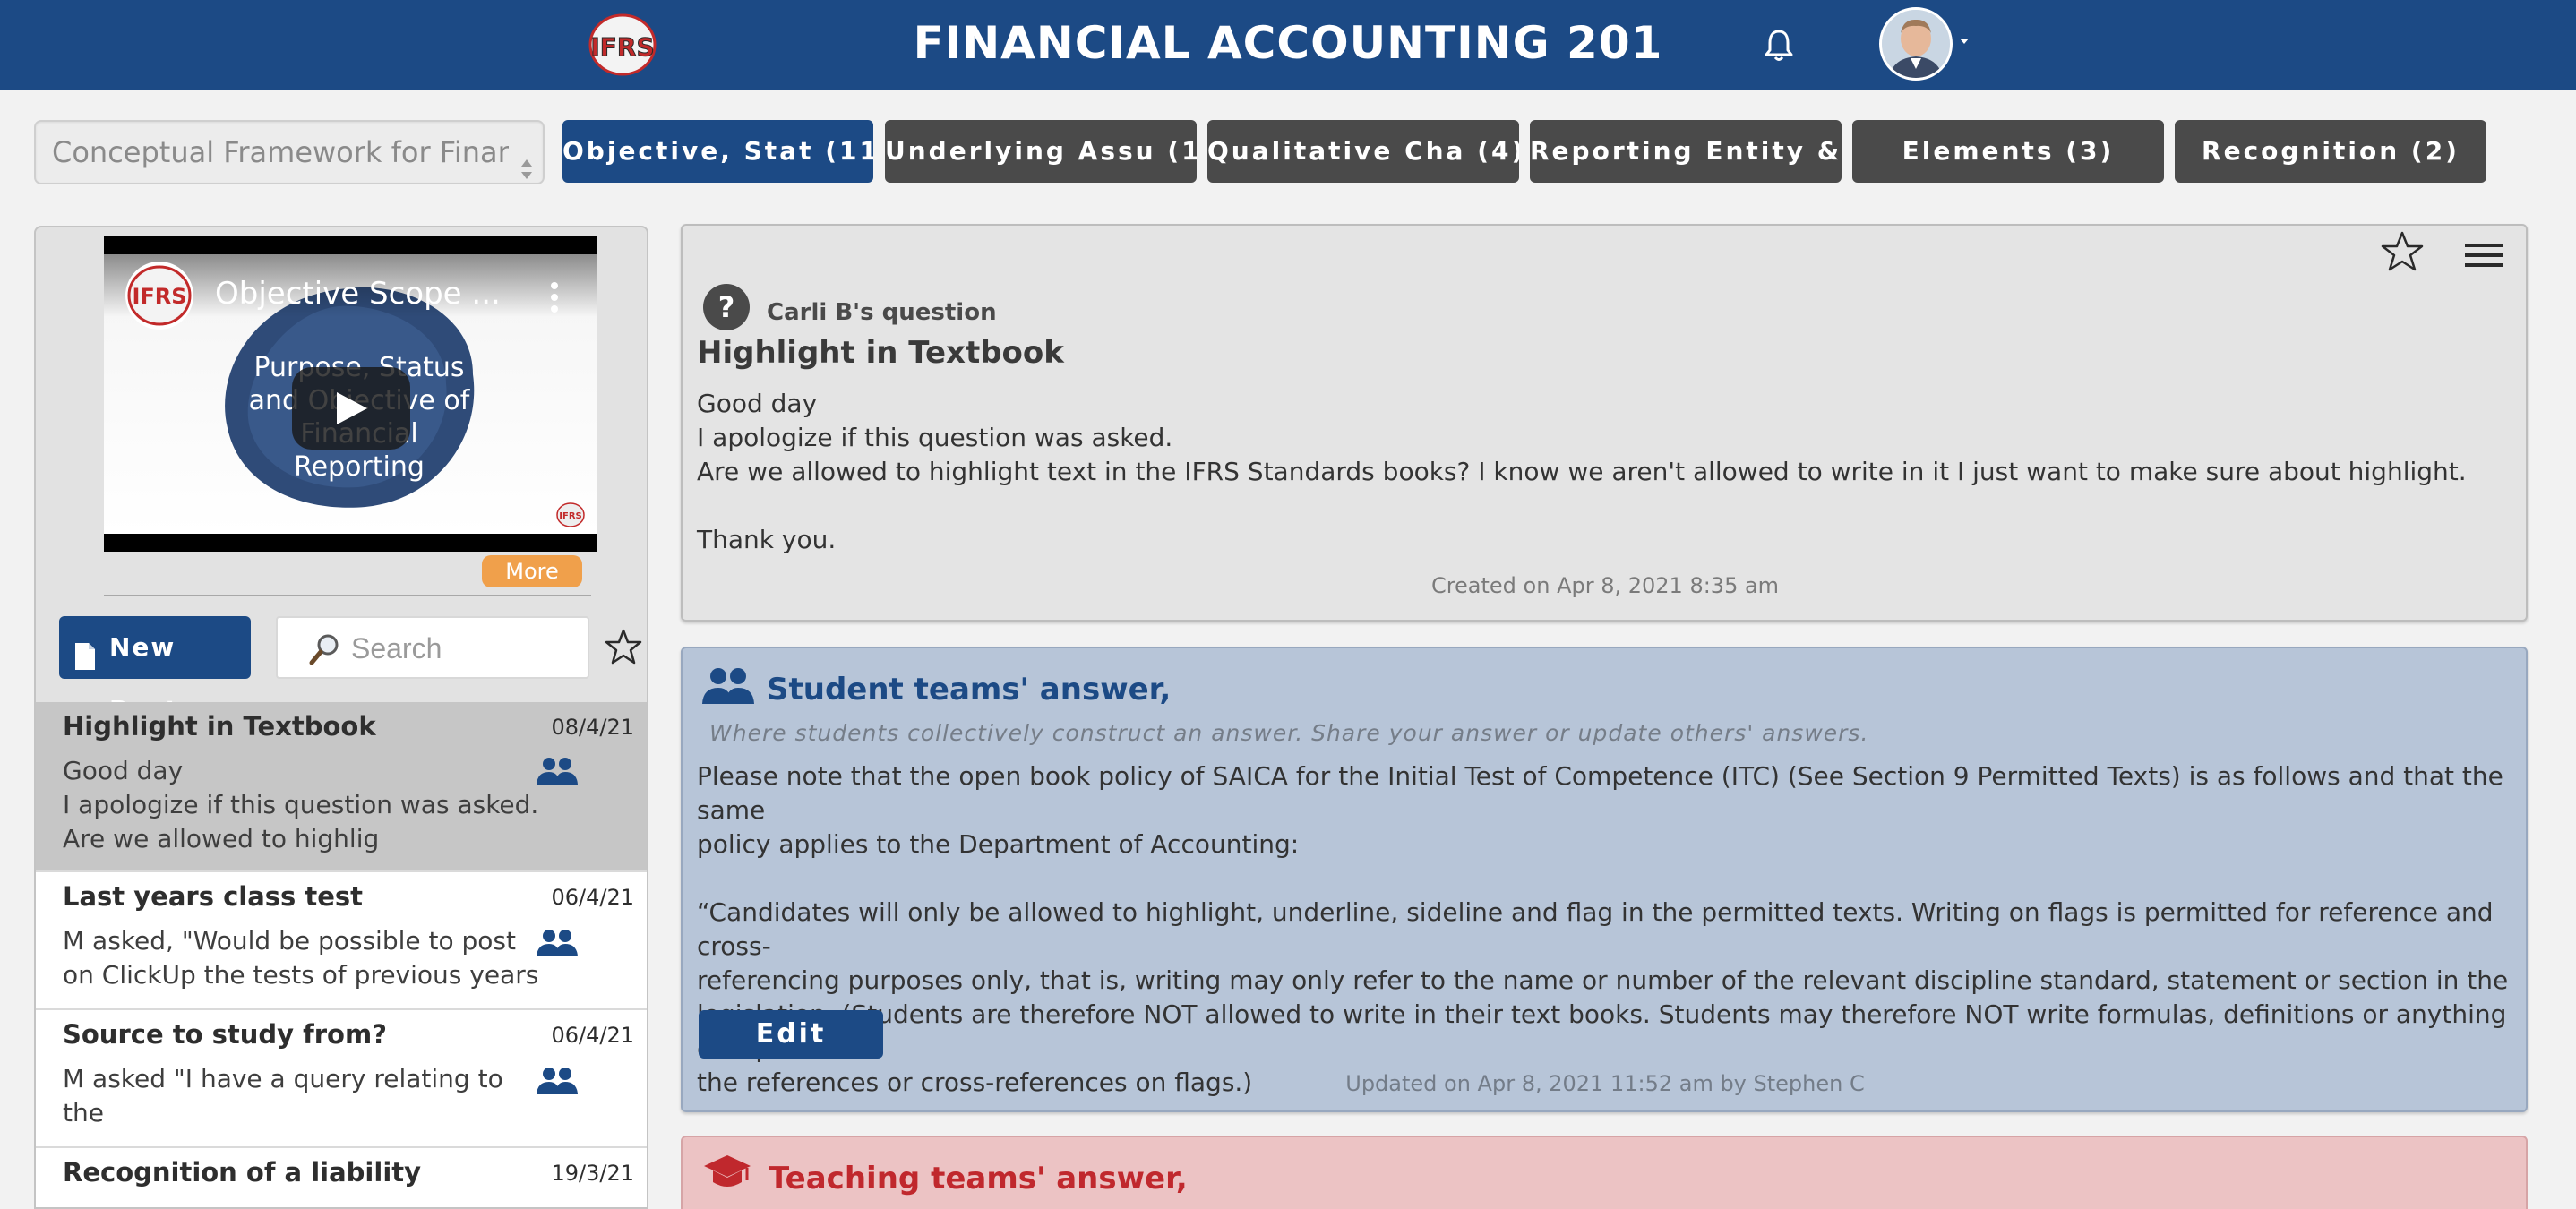  What do you see at coordinates (1916, 44) in the screenshot?
I see `avatar` at bounding box center [1916, 44].